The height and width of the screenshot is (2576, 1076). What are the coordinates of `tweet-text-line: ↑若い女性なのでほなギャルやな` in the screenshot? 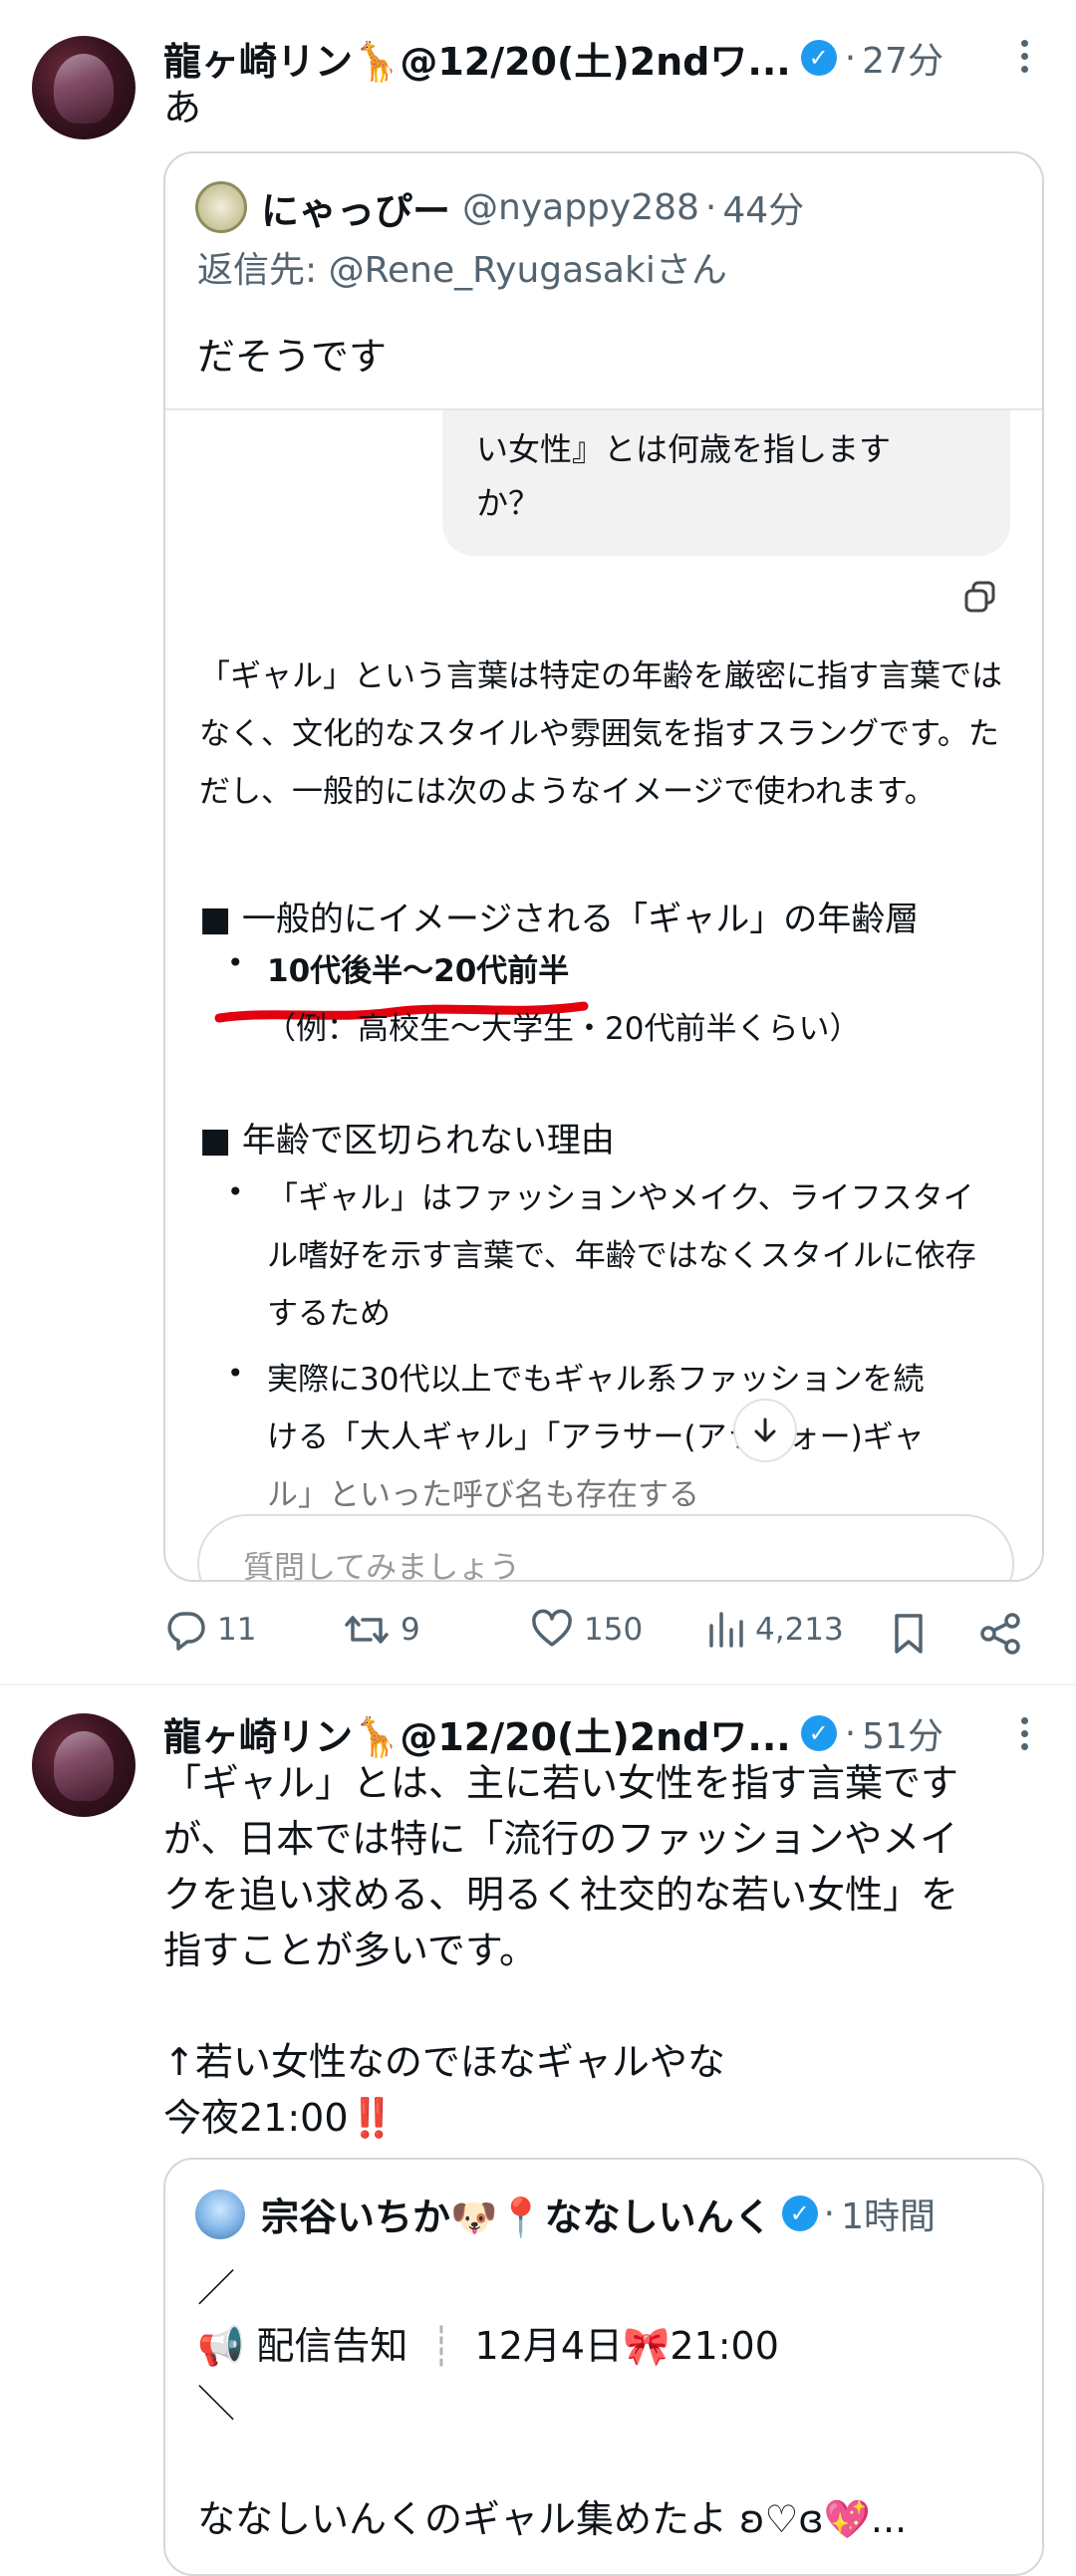 It's located at (444, 2062).